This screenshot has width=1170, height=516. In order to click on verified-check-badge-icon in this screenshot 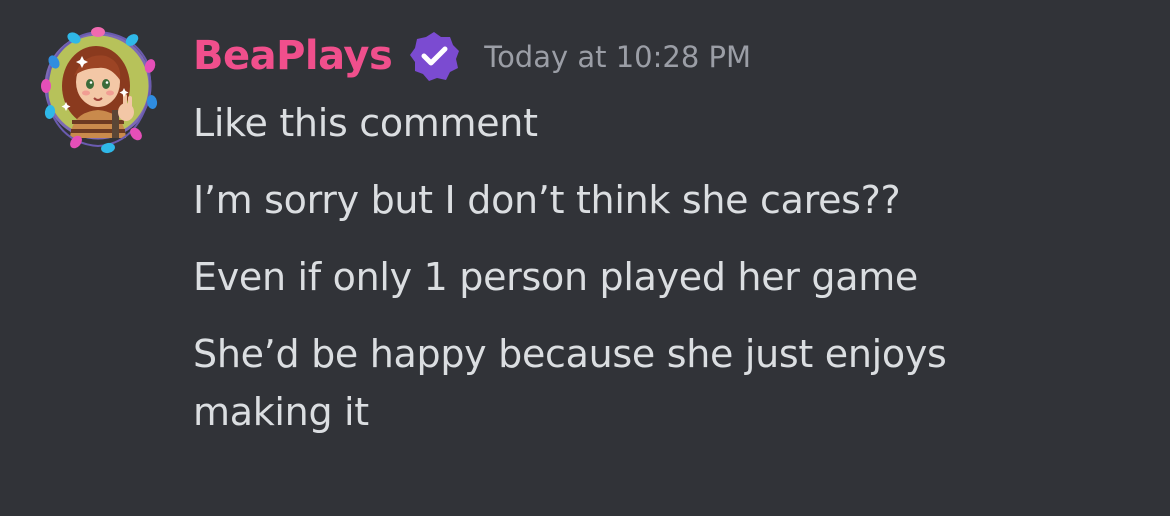, I will do `click(434, 56)`.